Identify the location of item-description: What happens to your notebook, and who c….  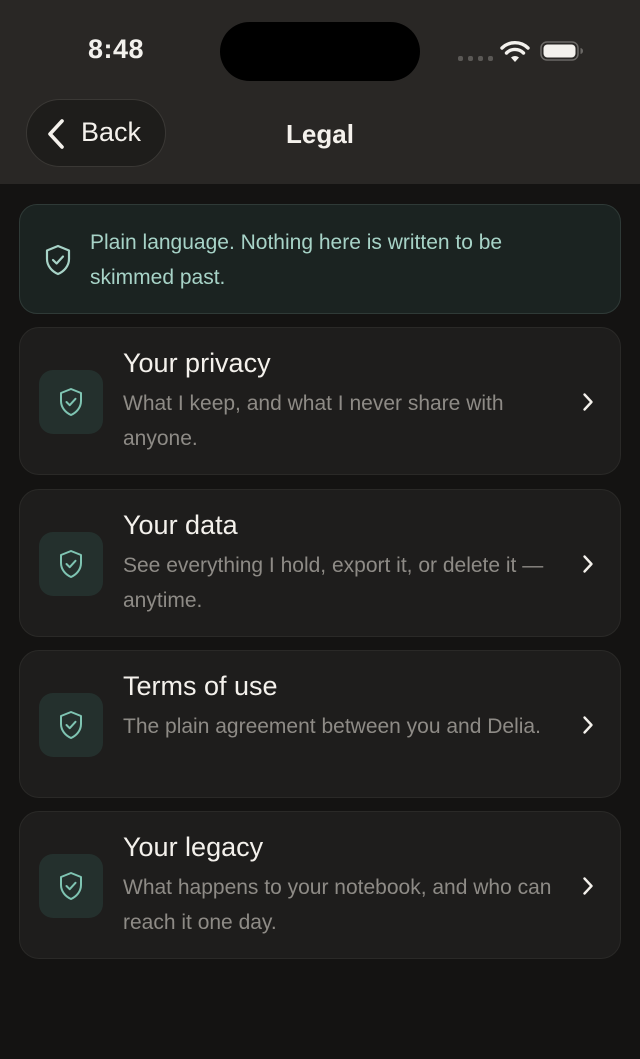
(337, 905).